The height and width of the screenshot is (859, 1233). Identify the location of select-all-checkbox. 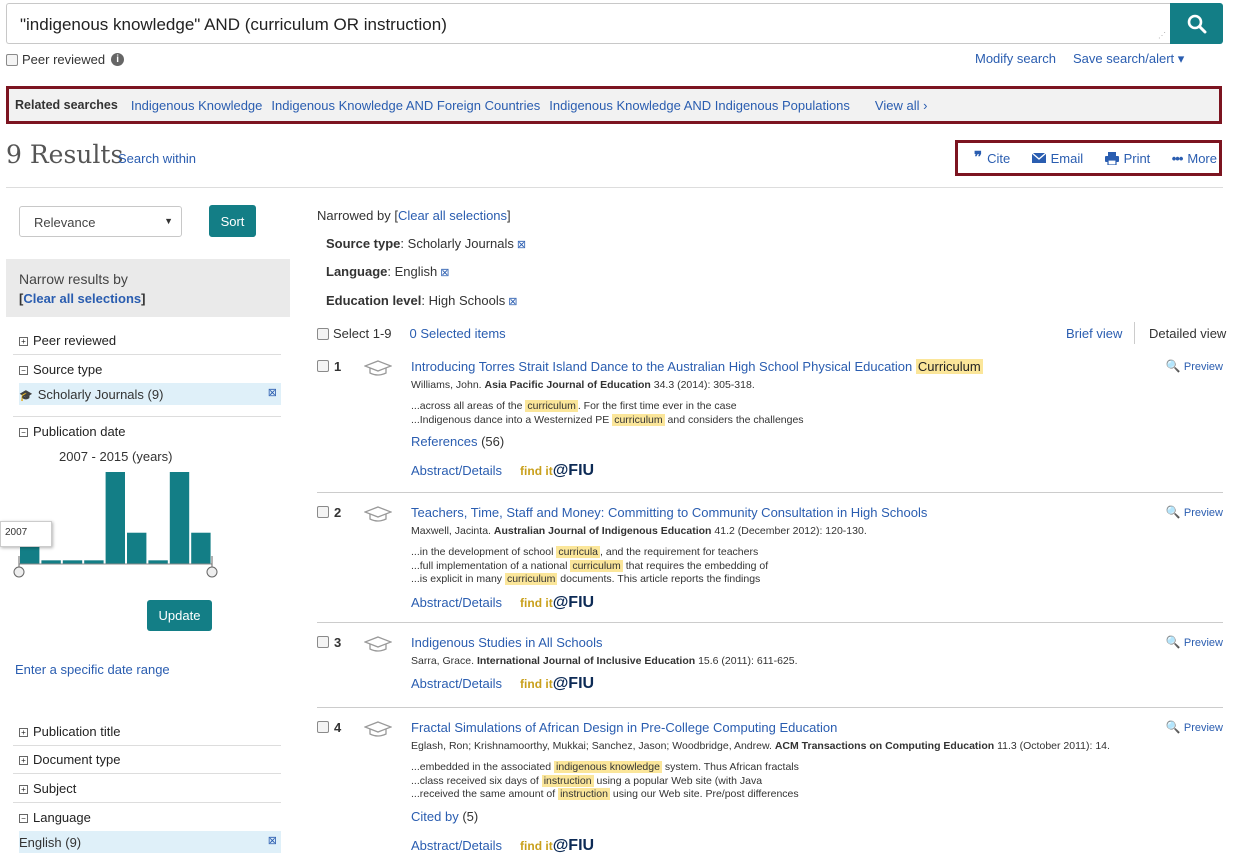
(323, 333).